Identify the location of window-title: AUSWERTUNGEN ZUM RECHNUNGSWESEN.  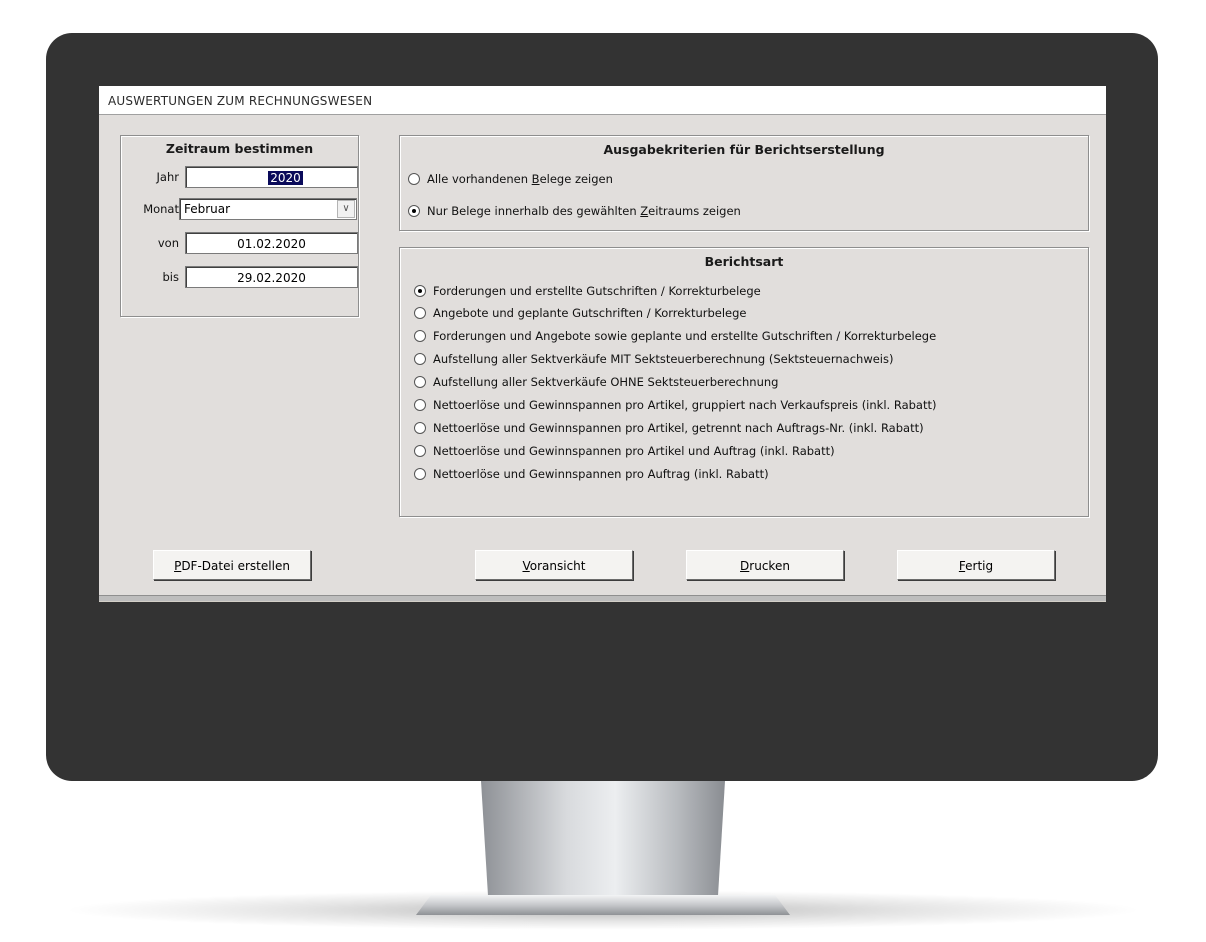
(240, 101).